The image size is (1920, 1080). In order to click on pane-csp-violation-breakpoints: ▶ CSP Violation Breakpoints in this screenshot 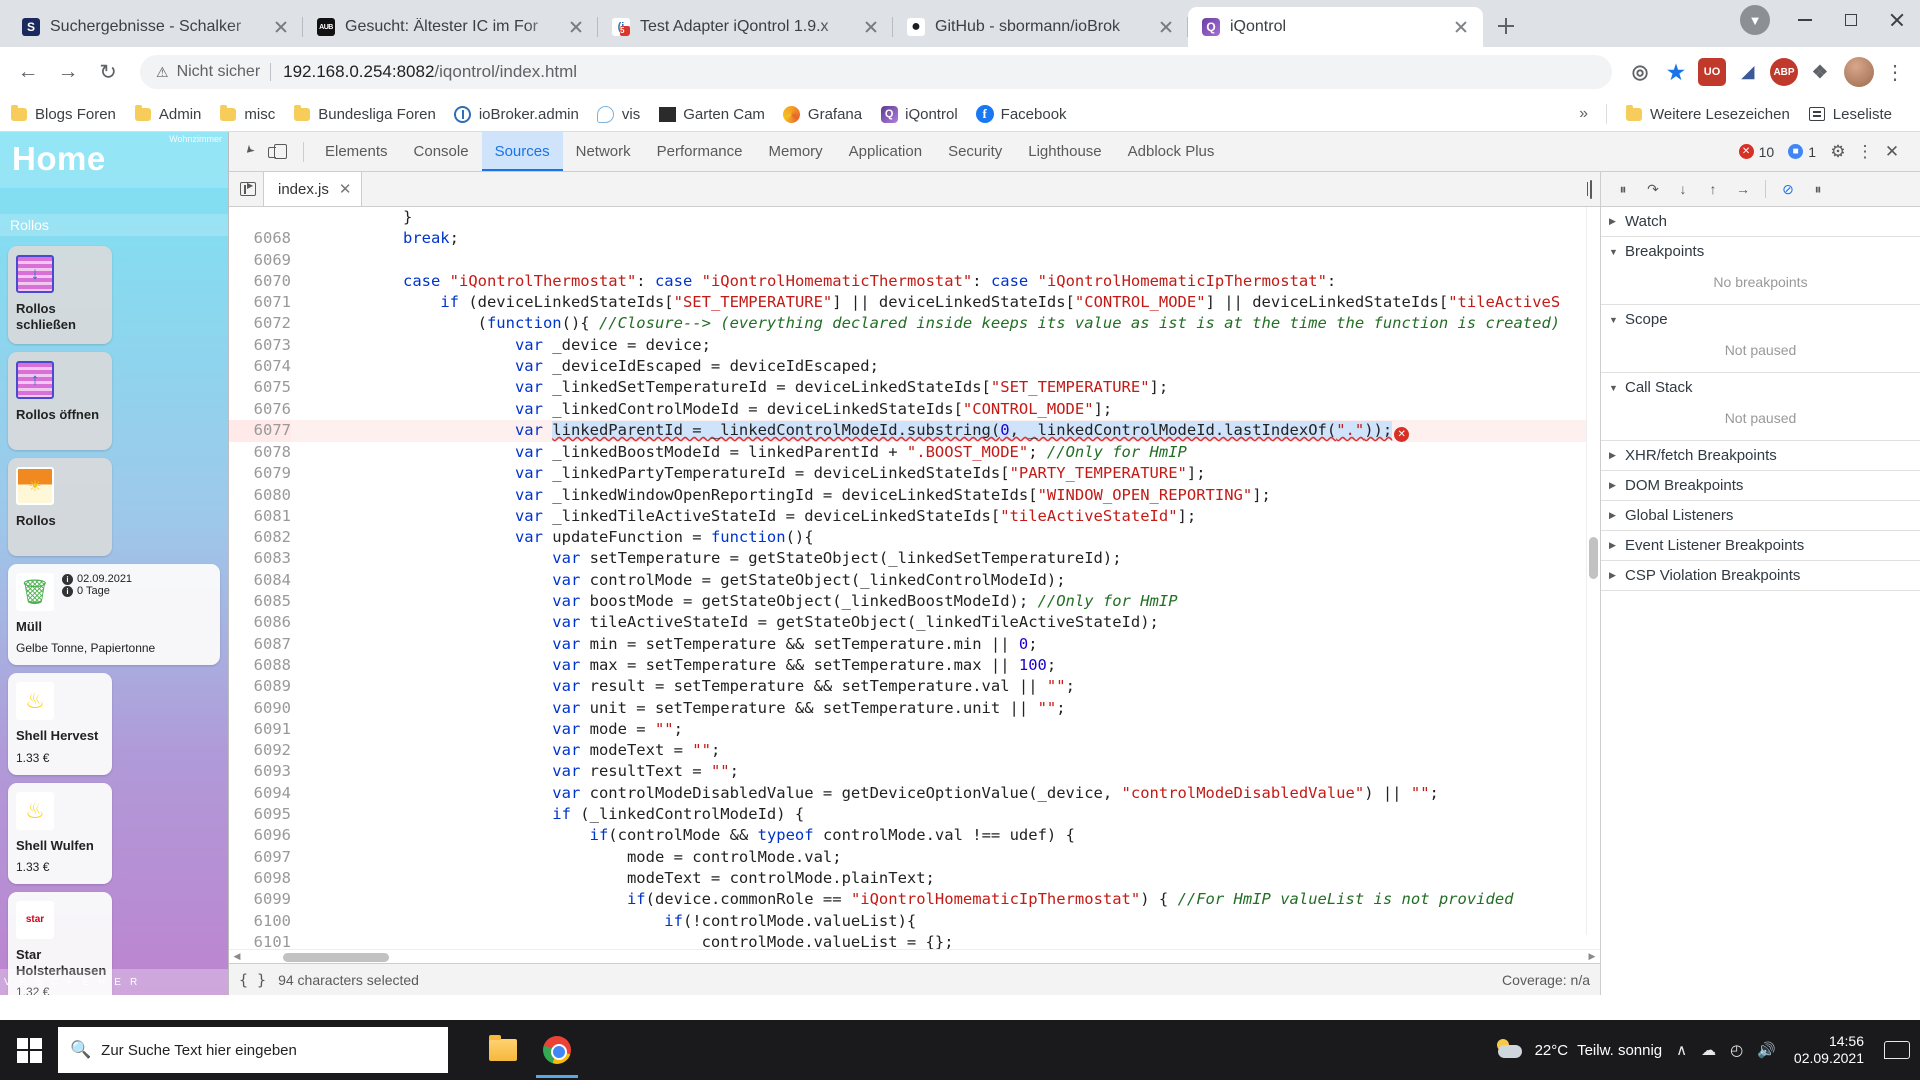, I will do `click(1760, 576)`.